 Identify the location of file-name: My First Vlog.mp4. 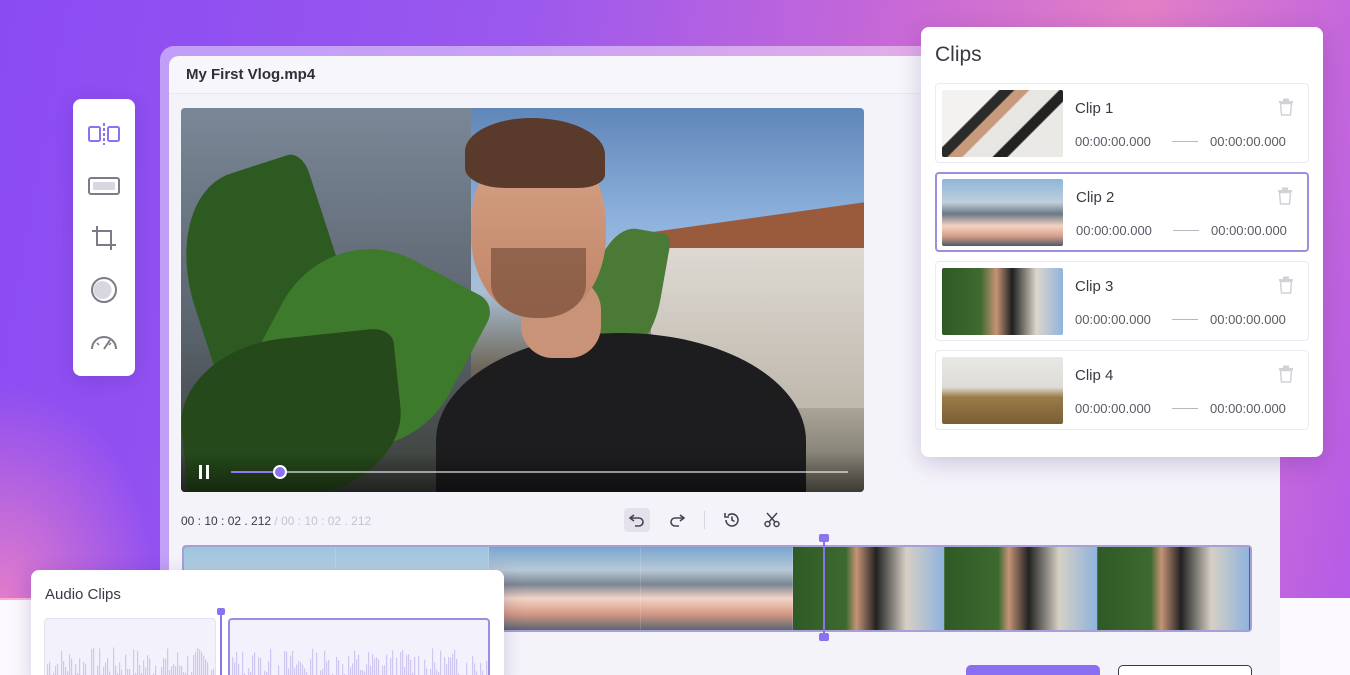
(250, 74).